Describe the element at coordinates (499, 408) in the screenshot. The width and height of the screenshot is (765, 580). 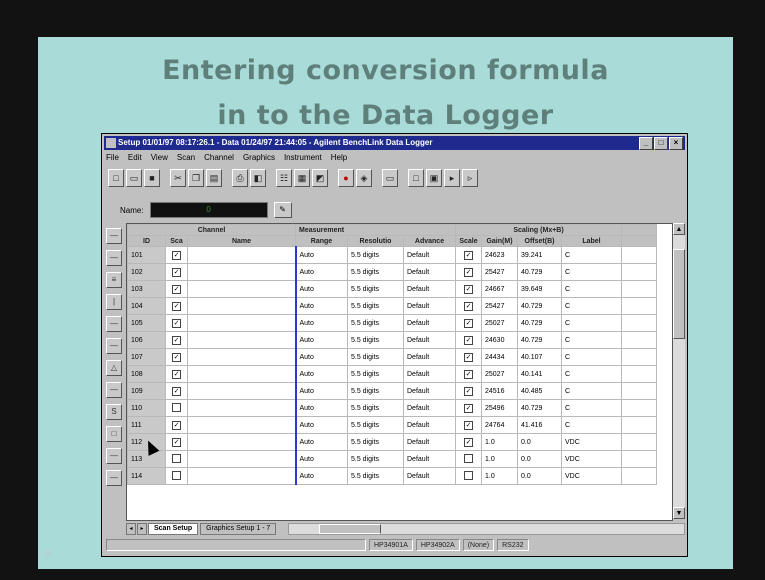
I see `gain-cell: 25496` at that location.